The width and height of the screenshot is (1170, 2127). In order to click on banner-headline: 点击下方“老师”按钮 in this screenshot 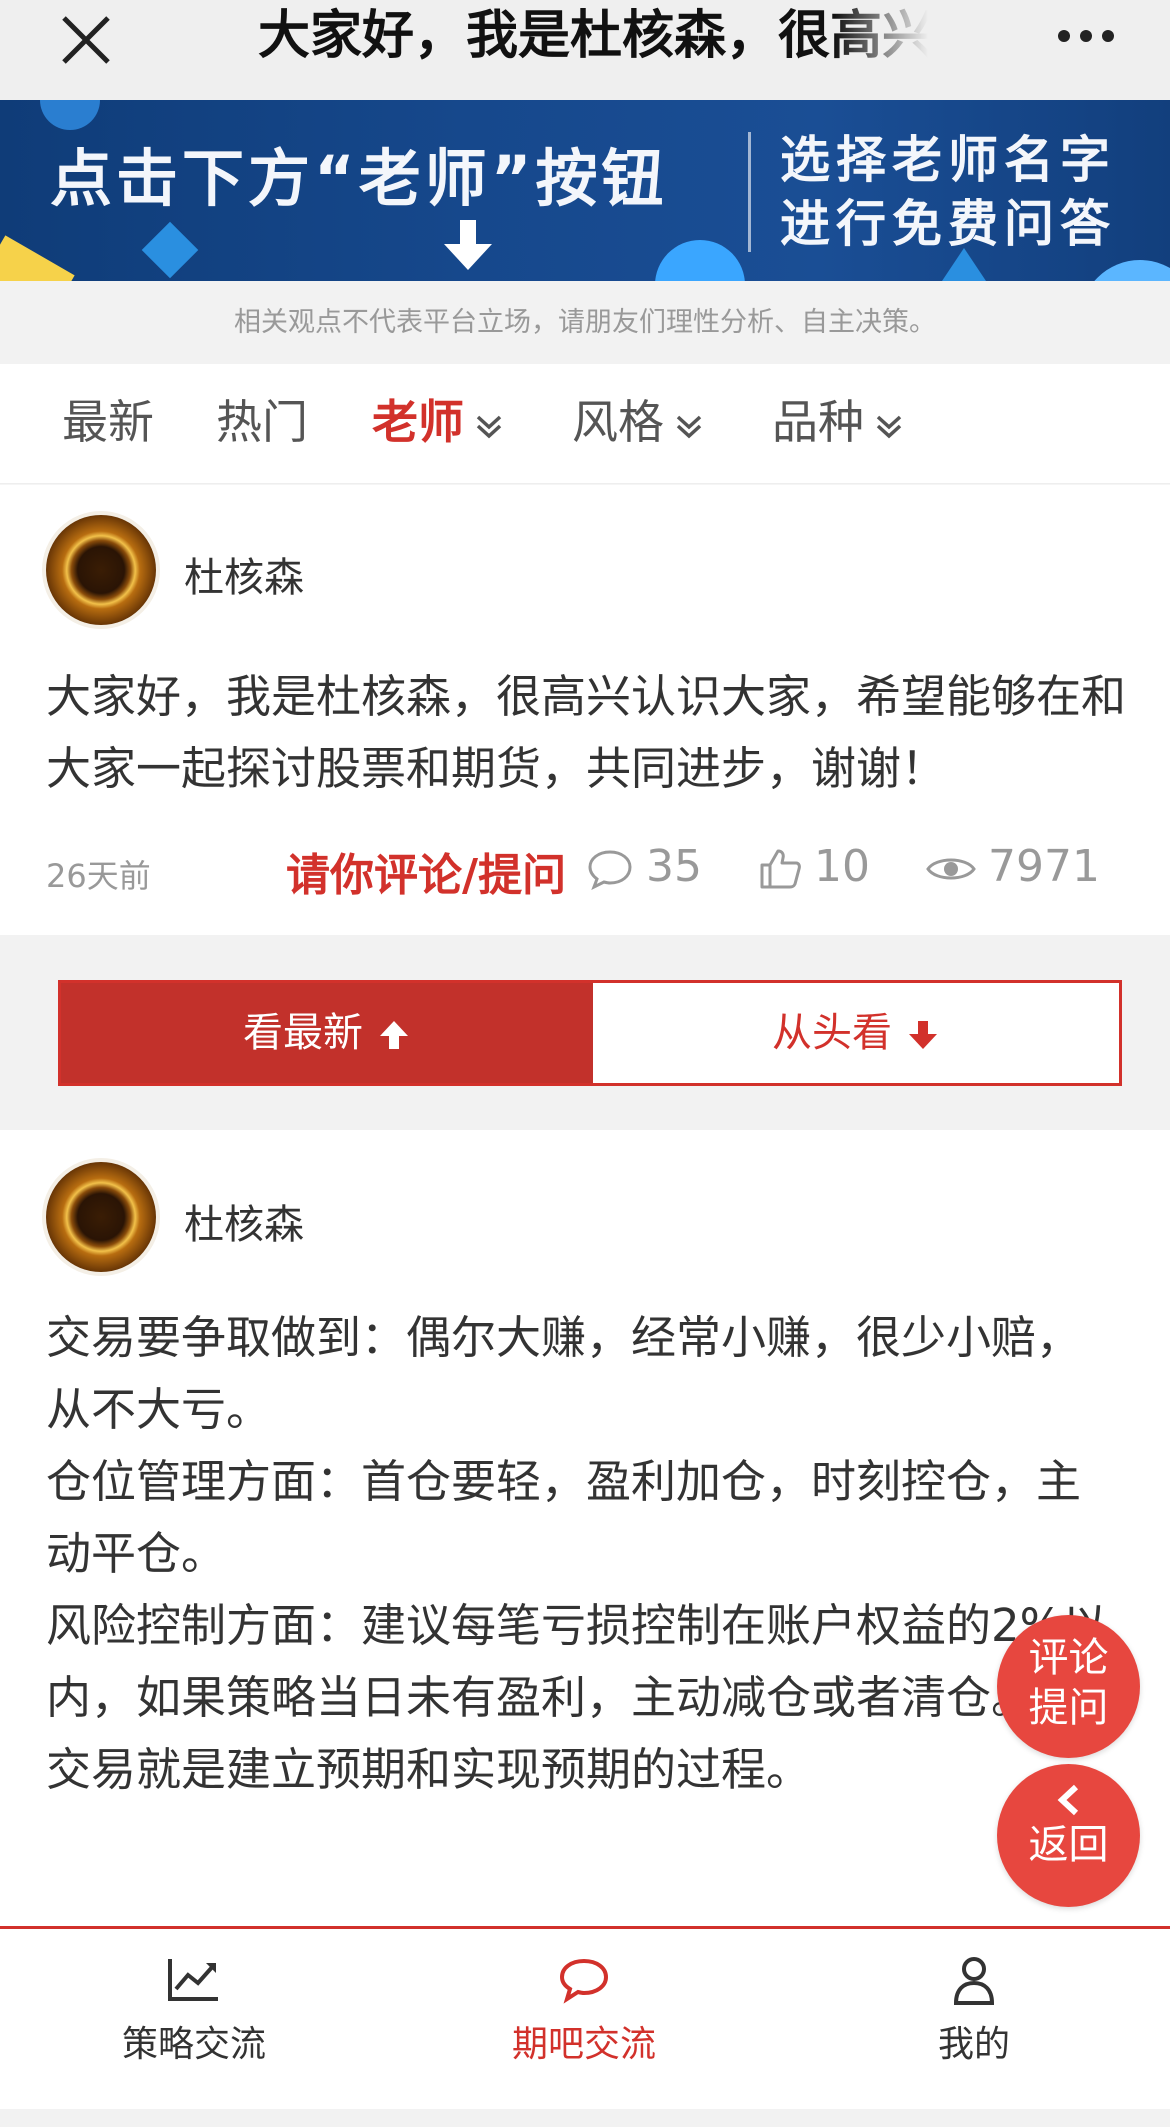, I will do `click(359, 178)`.